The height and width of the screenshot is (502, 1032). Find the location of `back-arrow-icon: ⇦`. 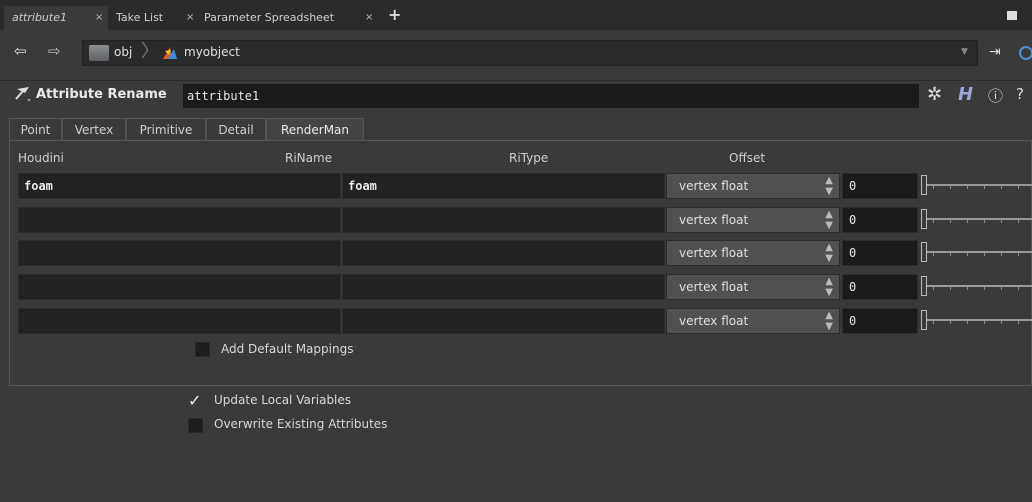

back-arrow-icon: ⇦ is located at coordinates (20, 51).